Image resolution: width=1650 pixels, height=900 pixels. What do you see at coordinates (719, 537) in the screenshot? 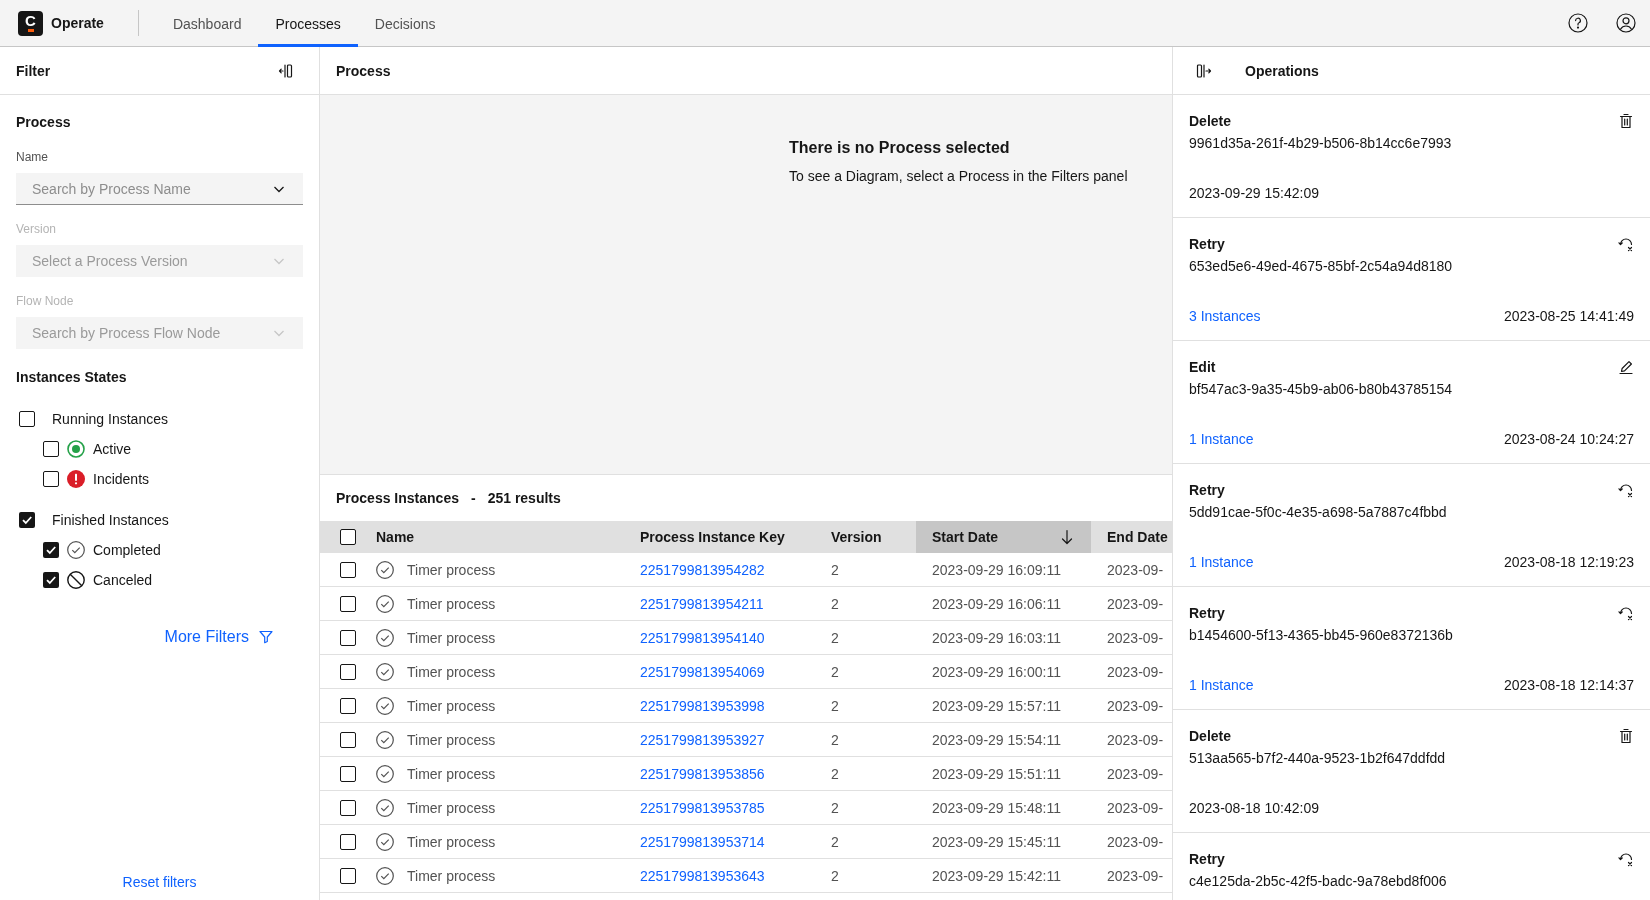
I see `column-header: Process Instance Key` at bounding box center [719, 537].